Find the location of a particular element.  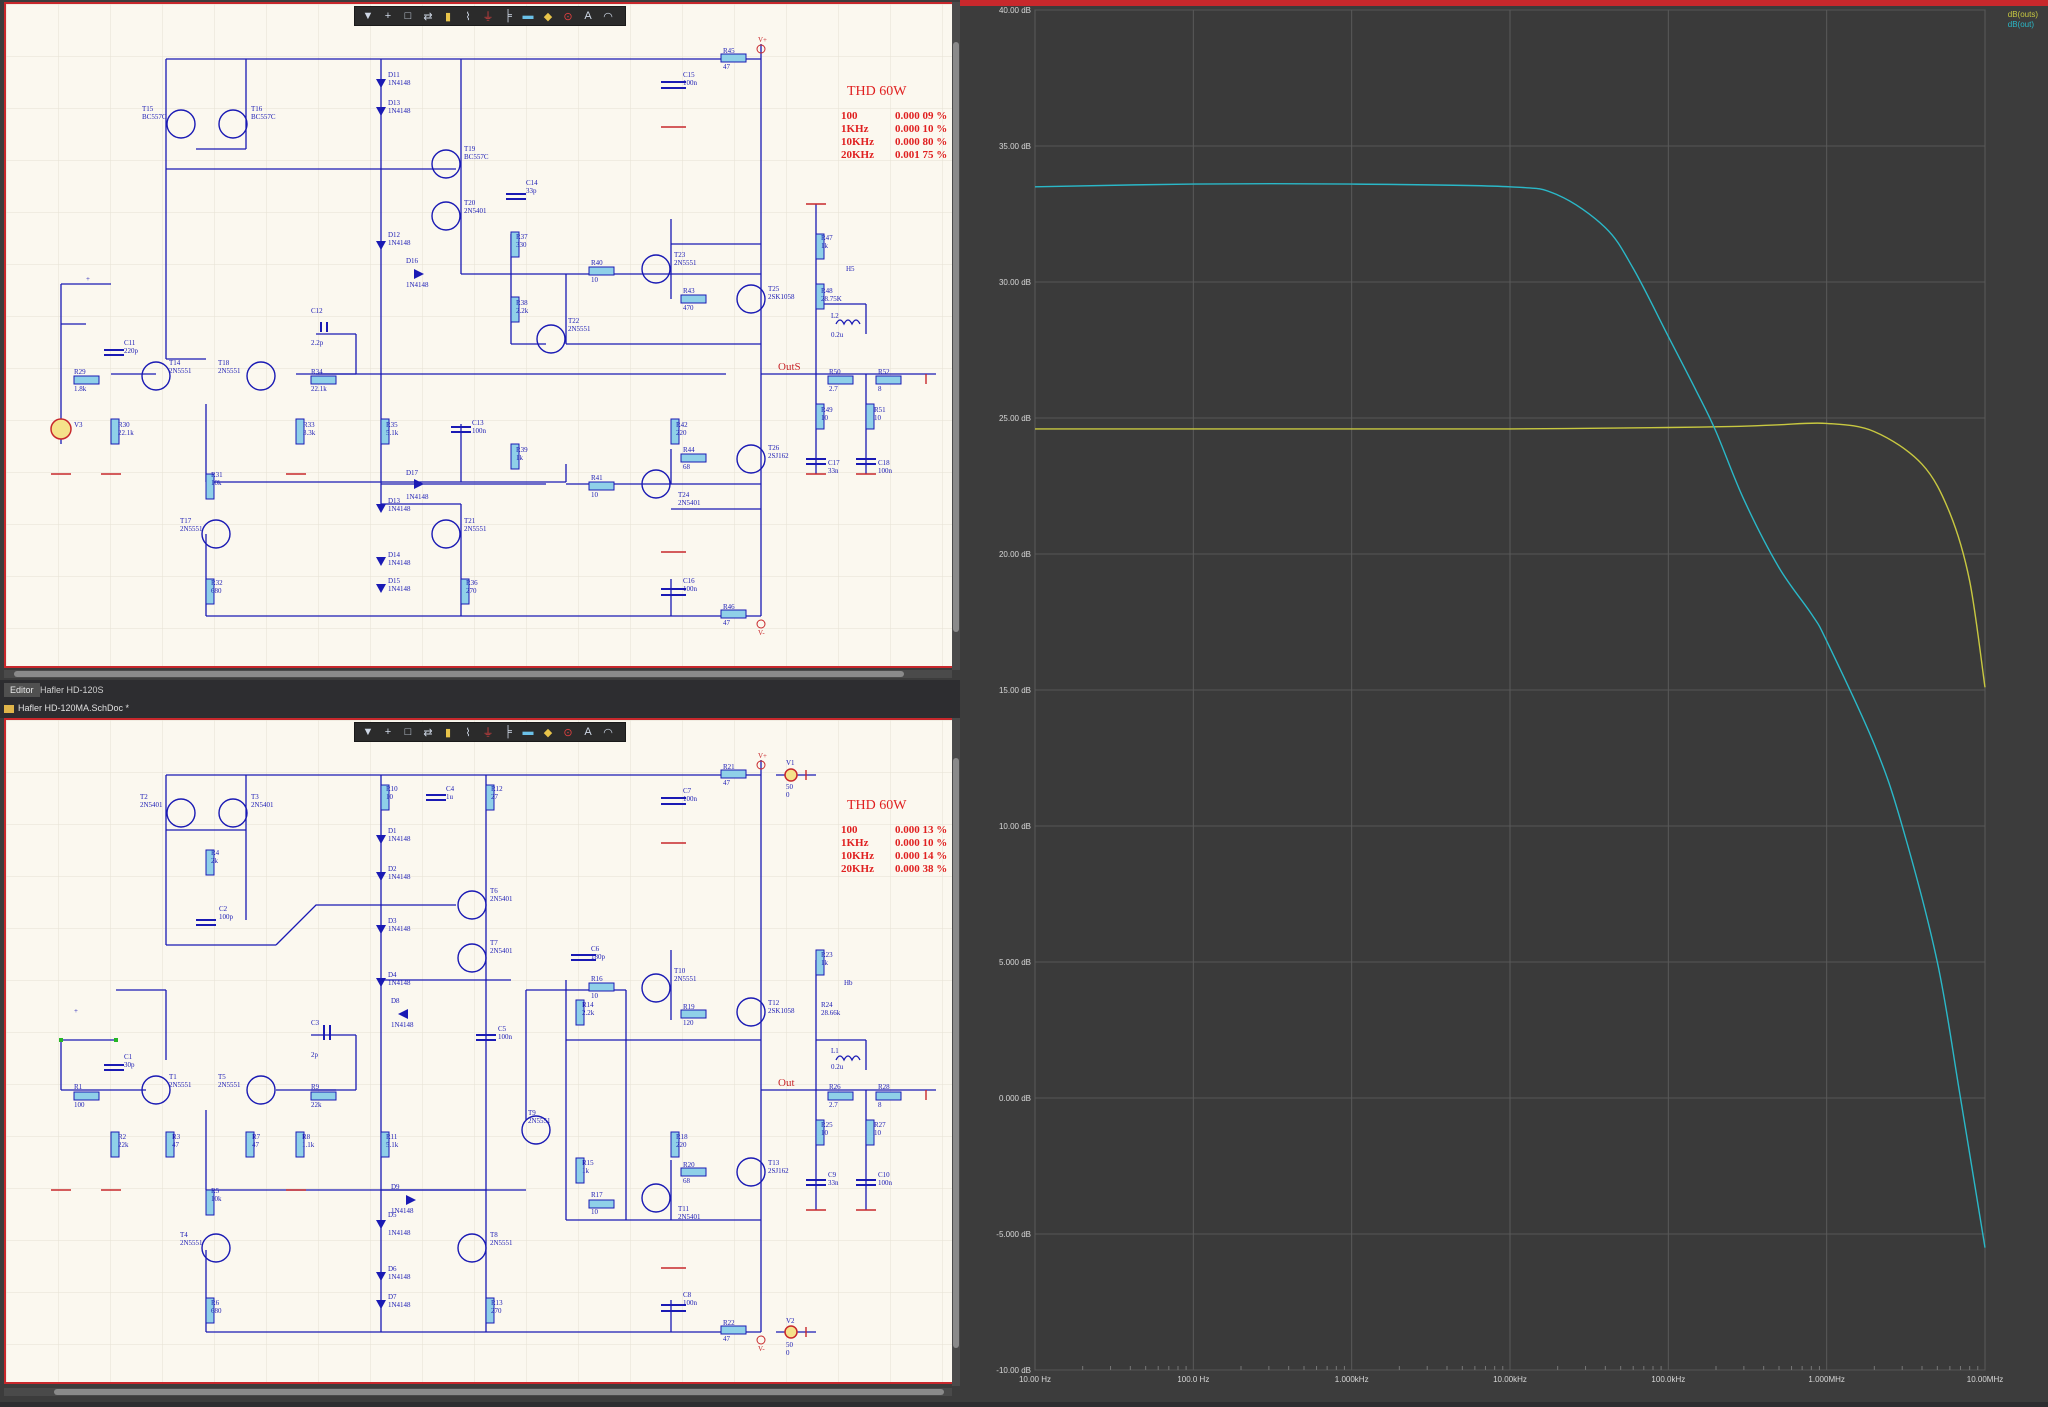

label-c12-value: 2.2p is located at coordinates (317, 343).